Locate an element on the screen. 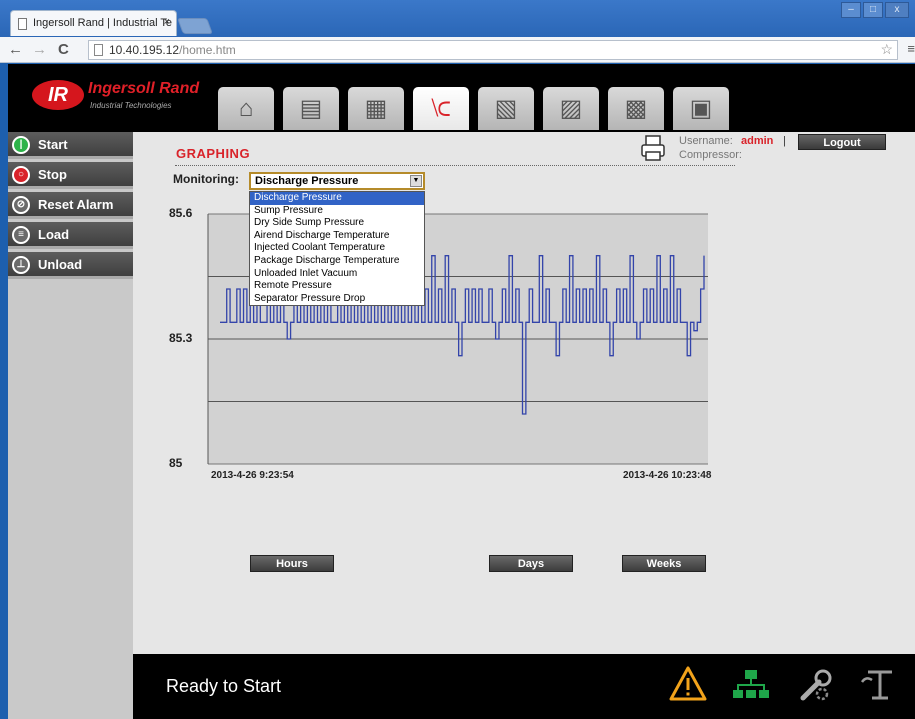 This screenshot has width=915, height=719. dropdown-option: Sump Pressure is located at coordinates (337, 211).